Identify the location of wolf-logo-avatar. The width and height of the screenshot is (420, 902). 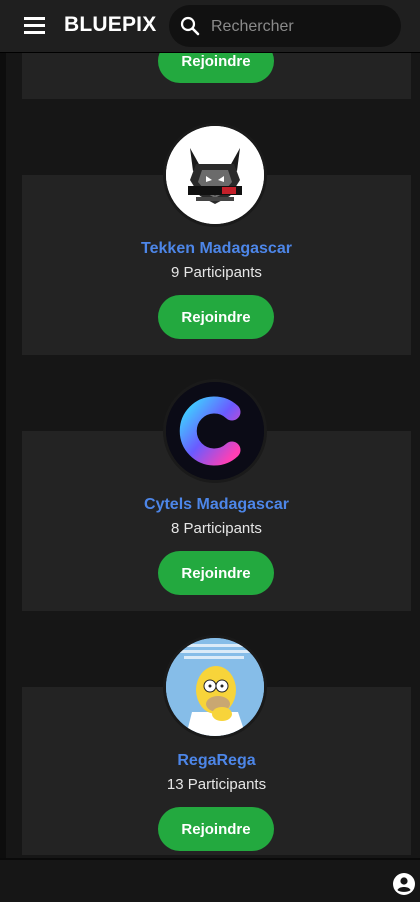
(215, 175).